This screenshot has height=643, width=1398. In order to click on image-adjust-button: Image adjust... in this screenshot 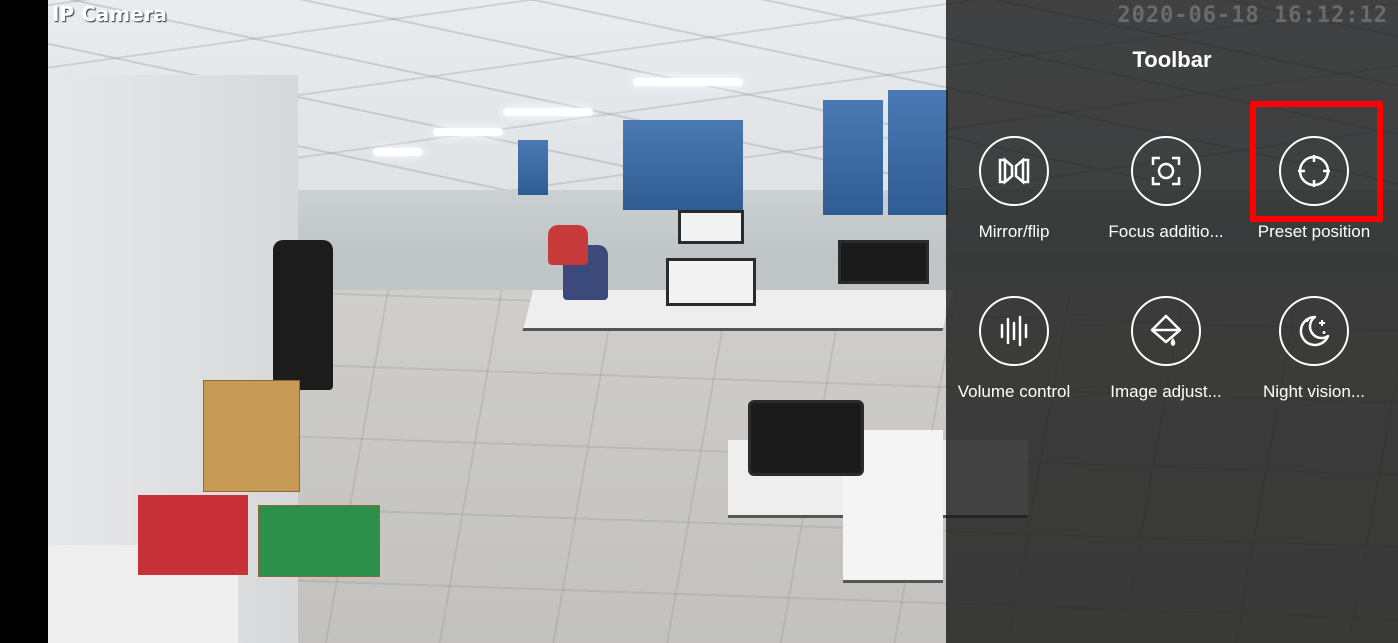, I will do `click(1166, 349)`.